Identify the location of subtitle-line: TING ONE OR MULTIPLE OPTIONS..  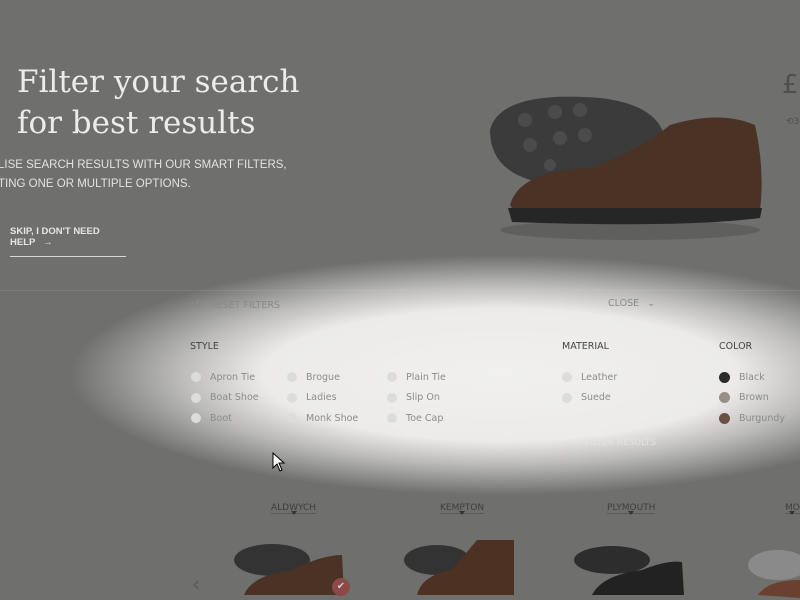
(95, 184).